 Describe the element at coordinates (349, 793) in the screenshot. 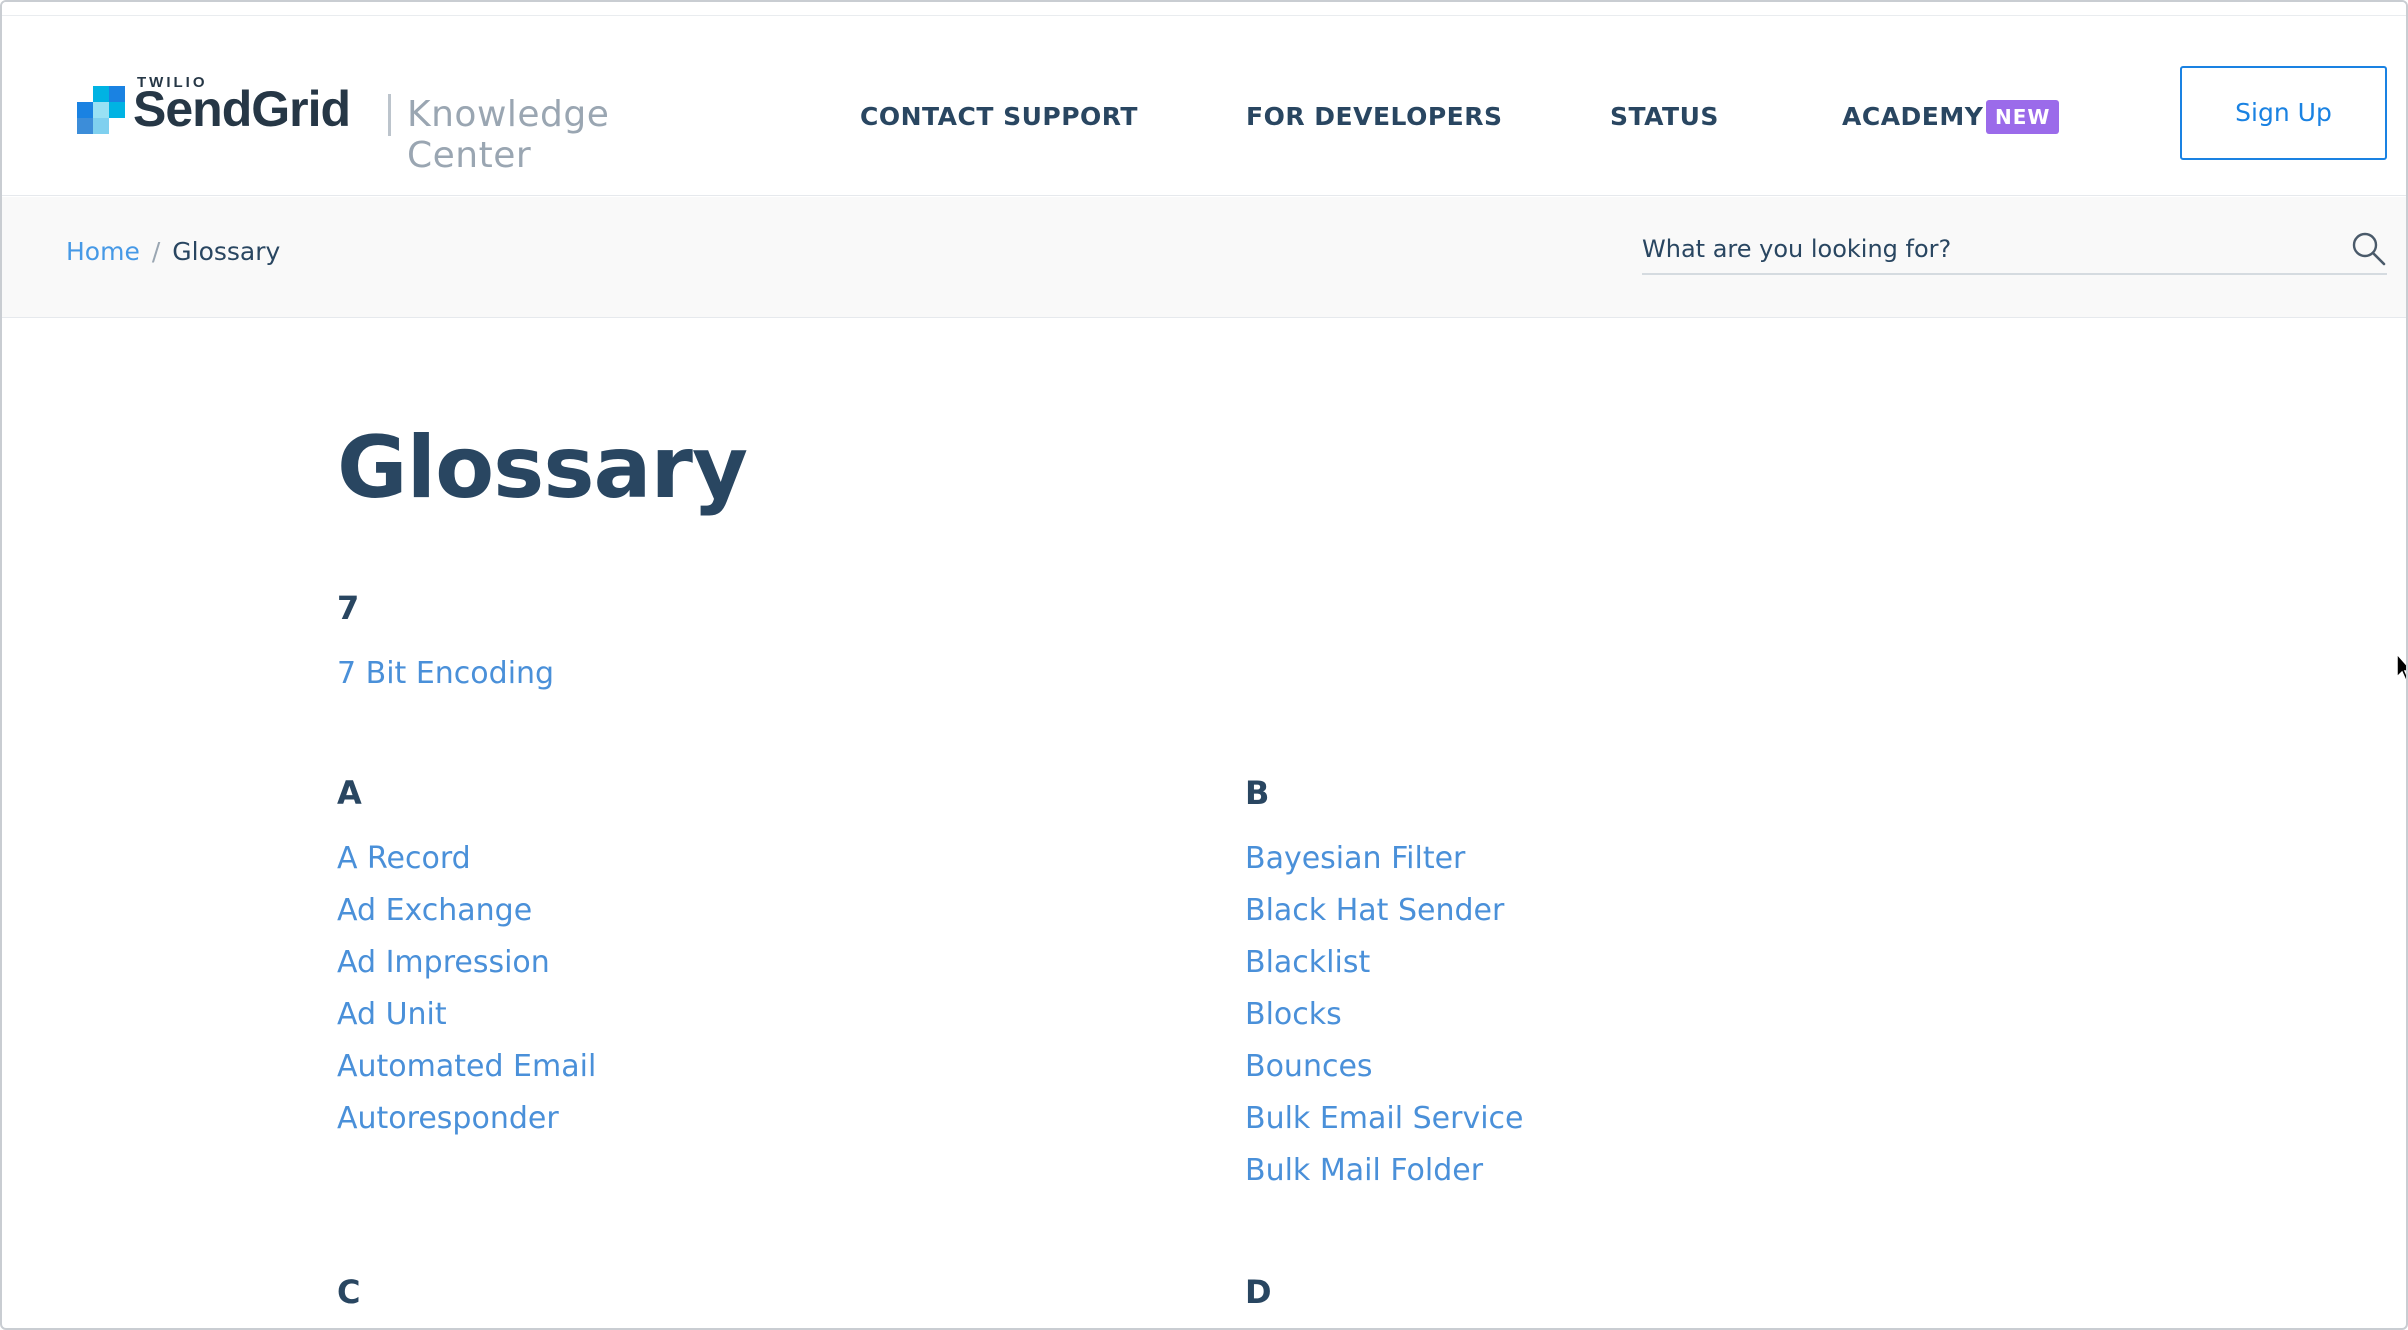

I see `section-letter: A` at that location.